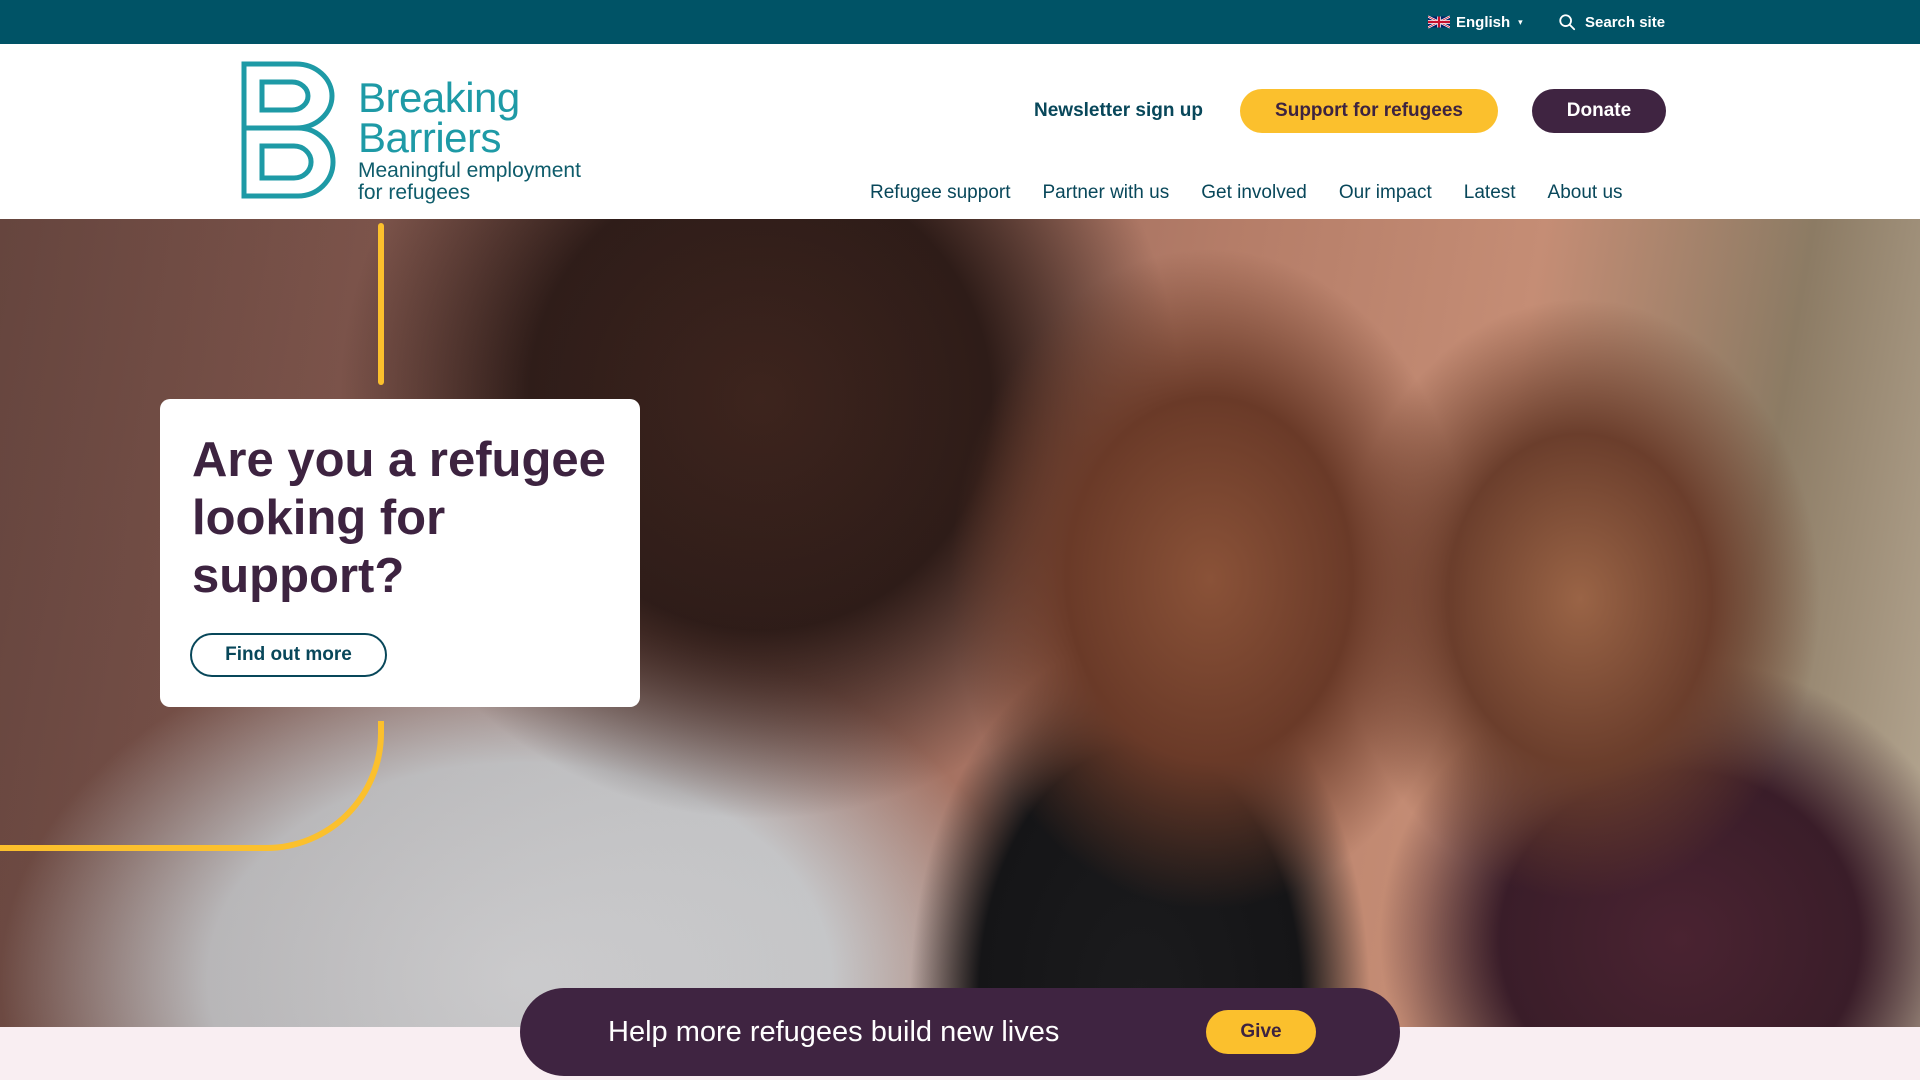 Image resolution: width=1920 pixels, height=1080 pixels. I want to click on logo-name-line2: Barriers, so click(430, 137).